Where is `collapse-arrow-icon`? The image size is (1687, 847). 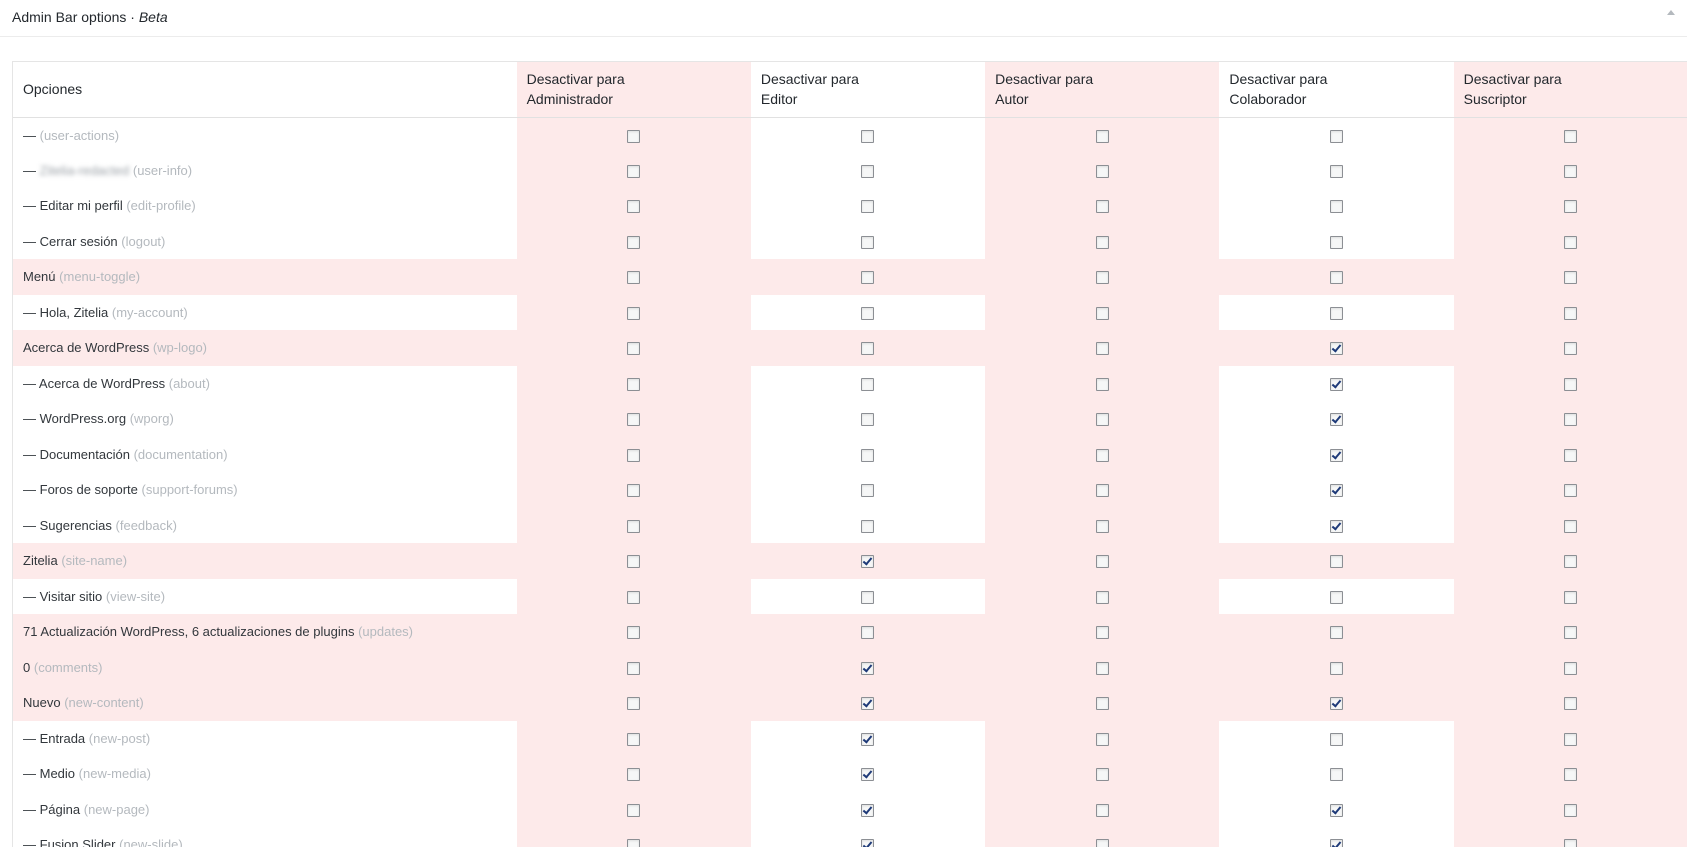 collapse-arrow-icon is located at coordinates (1671, 12).